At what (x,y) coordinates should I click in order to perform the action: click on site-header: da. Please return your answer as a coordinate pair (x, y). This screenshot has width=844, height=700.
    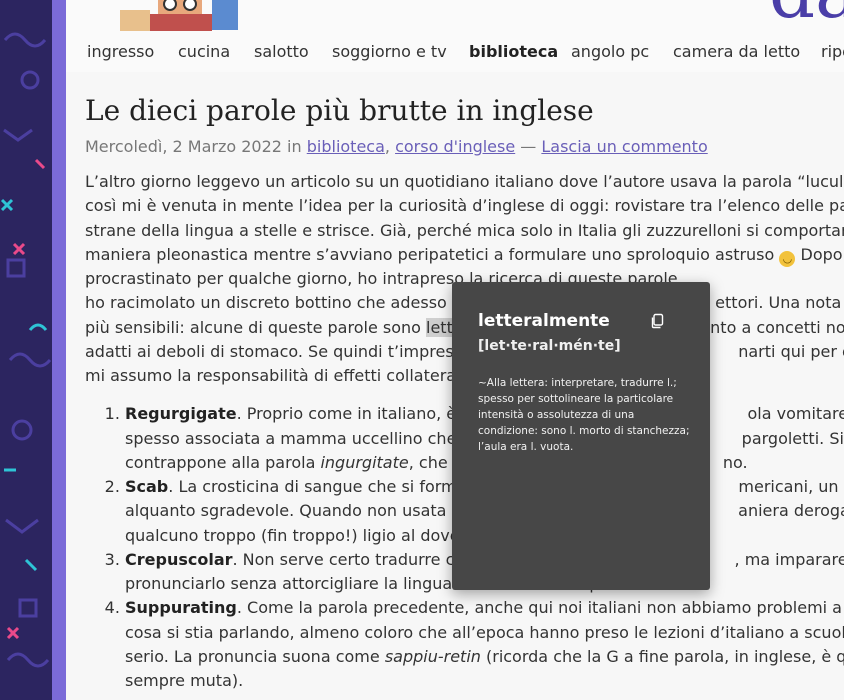
    Looking at the image, I should click on (455, 16).